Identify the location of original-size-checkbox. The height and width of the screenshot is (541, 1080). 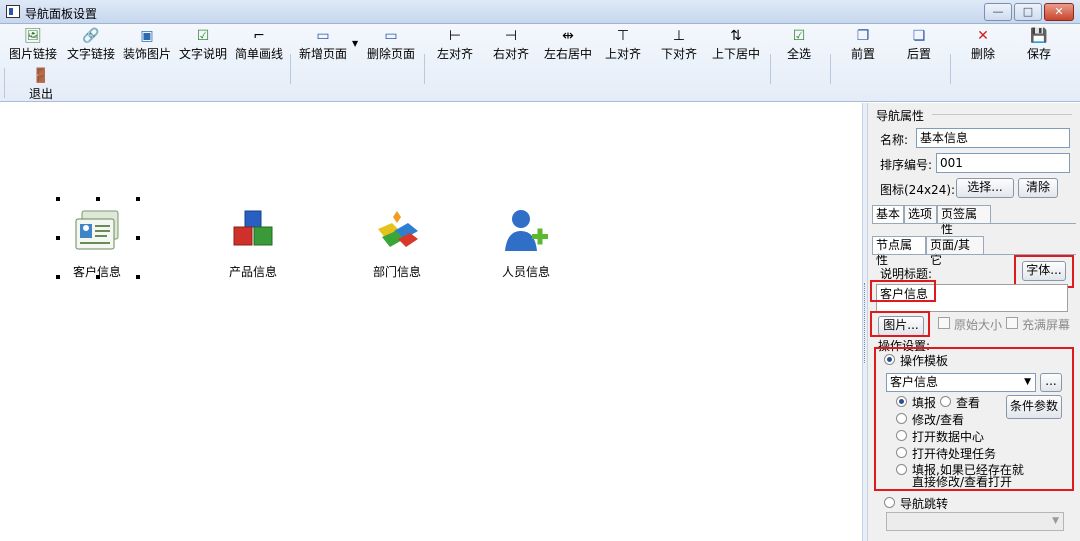
(944, 323).